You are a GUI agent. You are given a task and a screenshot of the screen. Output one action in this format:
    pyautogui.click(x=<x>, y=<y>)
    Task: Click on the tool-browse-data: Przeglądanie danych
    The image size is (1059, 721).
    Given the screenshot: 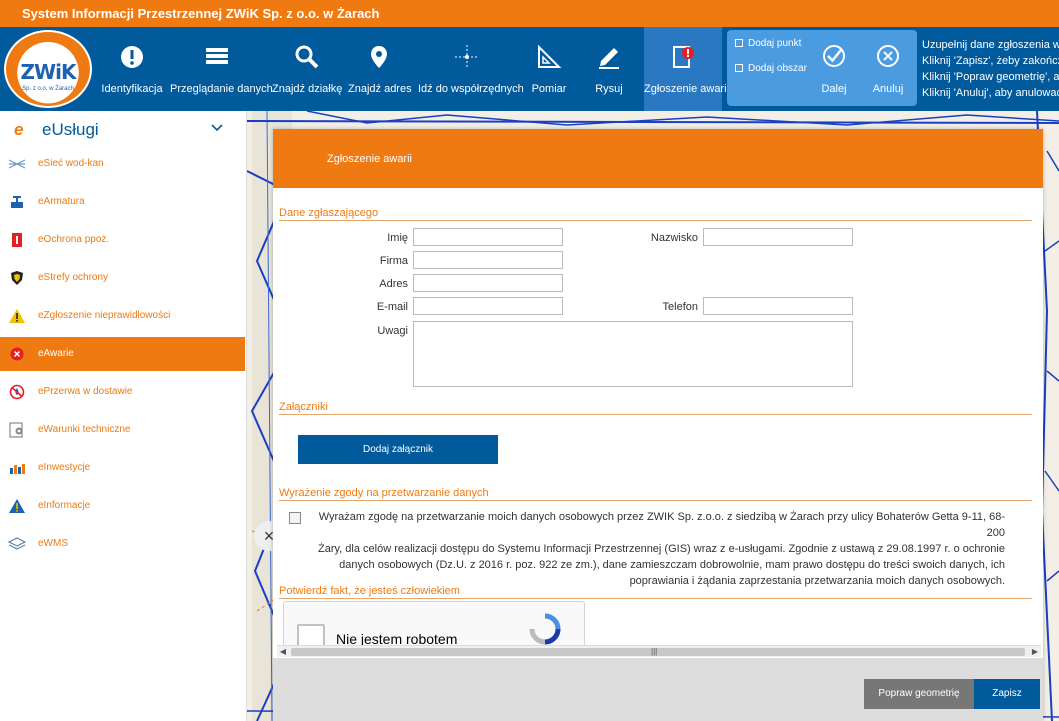 What is the action you would take?
    pyautogui.click(x=221, y=69)
    